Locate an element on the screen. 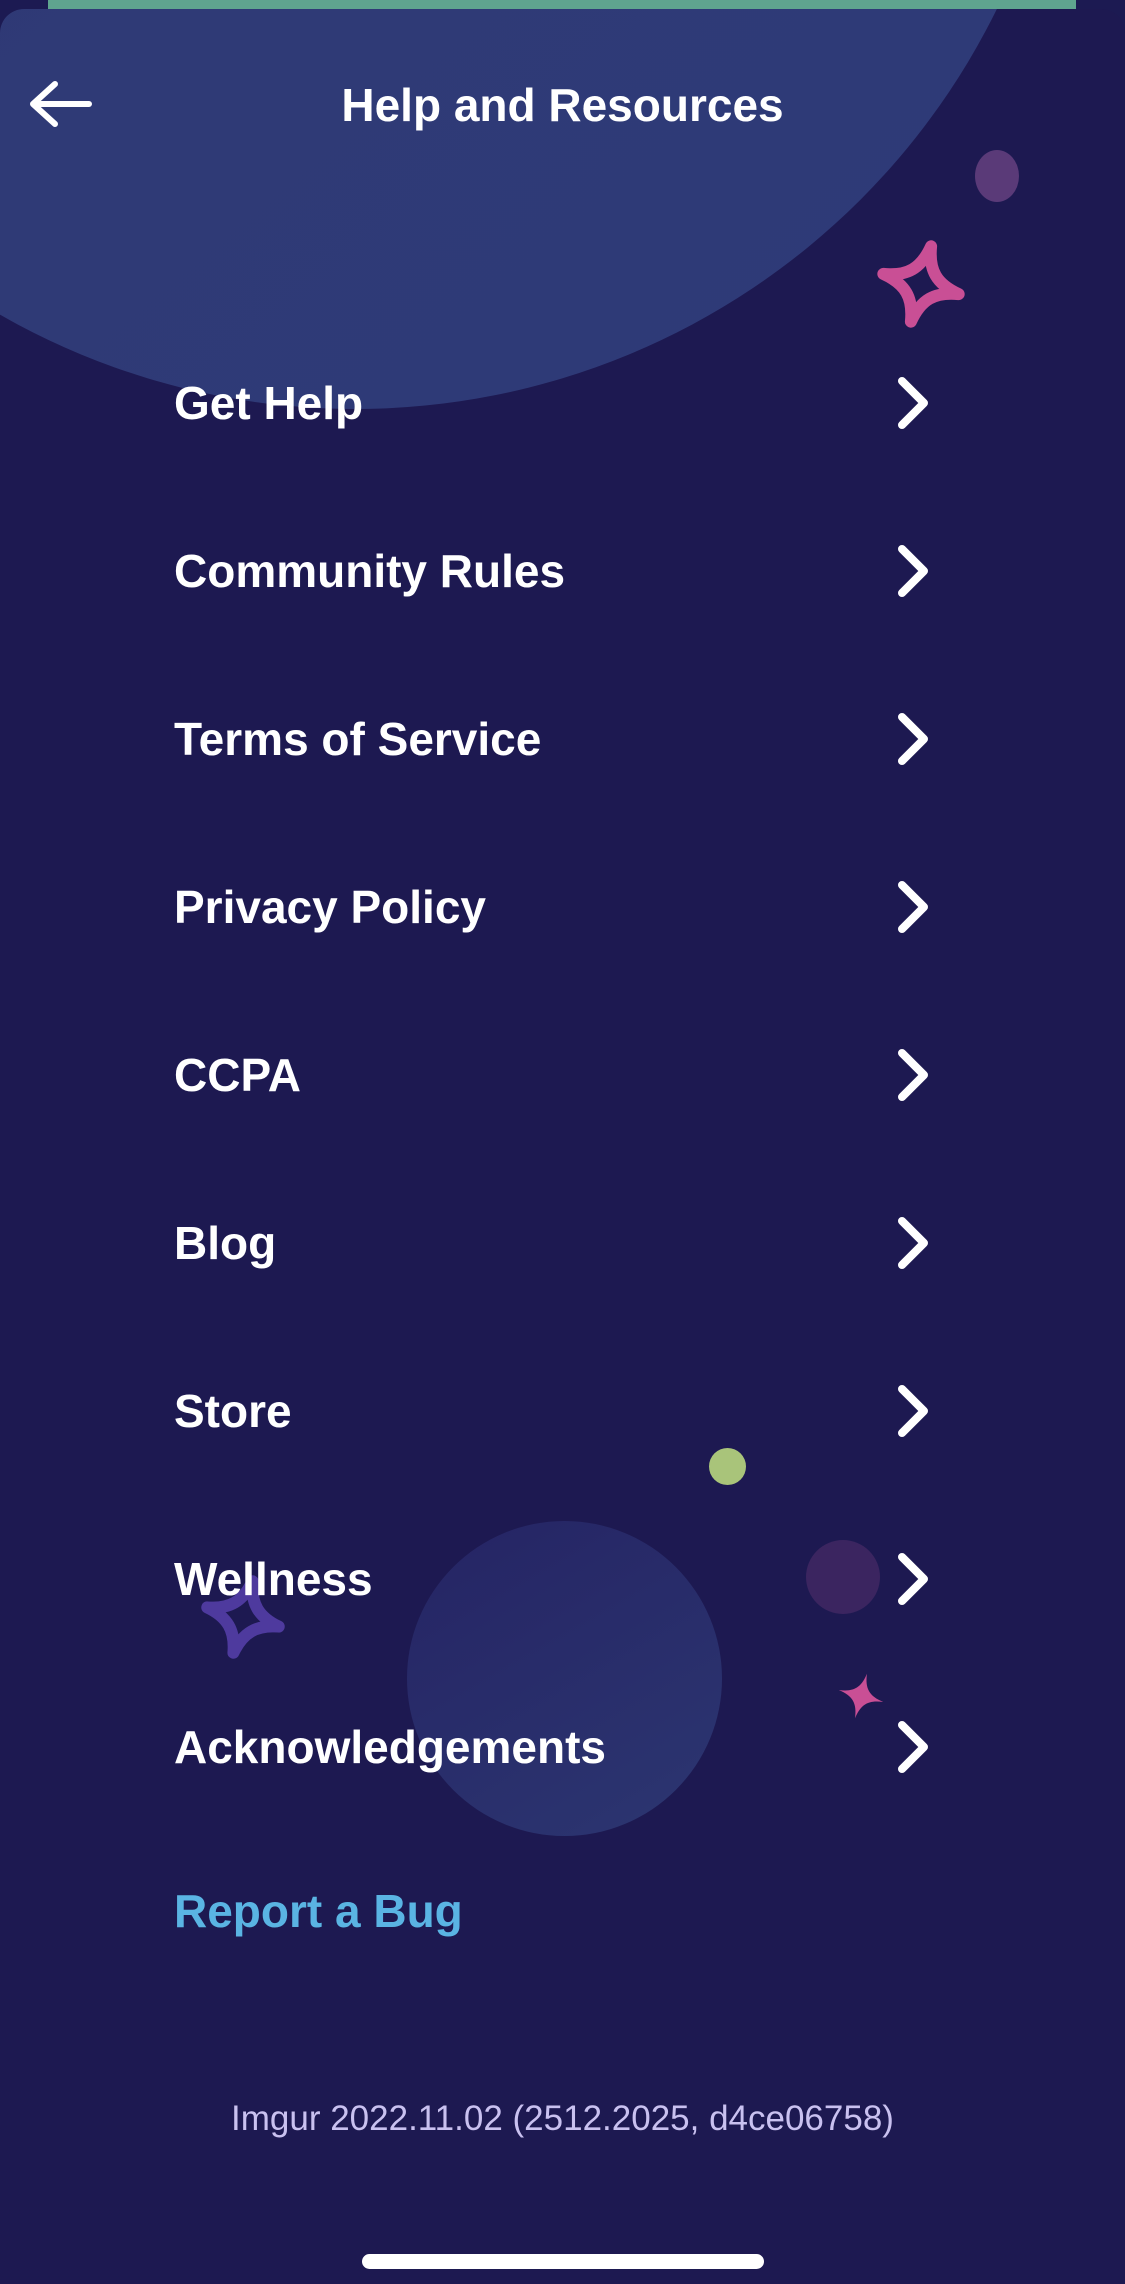 This screenshot has width=1125, height=2284. menu-item-label: Privacy Policy is located at coordinates (330, 907).